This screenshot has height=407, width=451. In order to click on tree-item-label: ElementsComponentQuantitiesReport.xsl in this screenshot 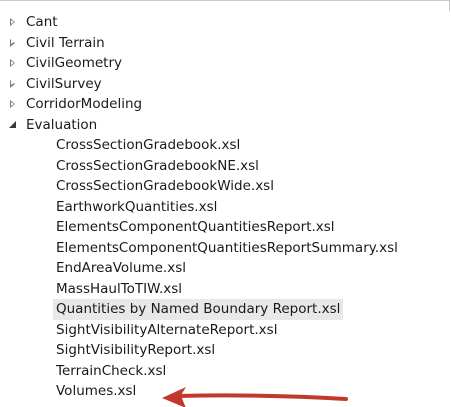, I will do `click(195, 227)`.